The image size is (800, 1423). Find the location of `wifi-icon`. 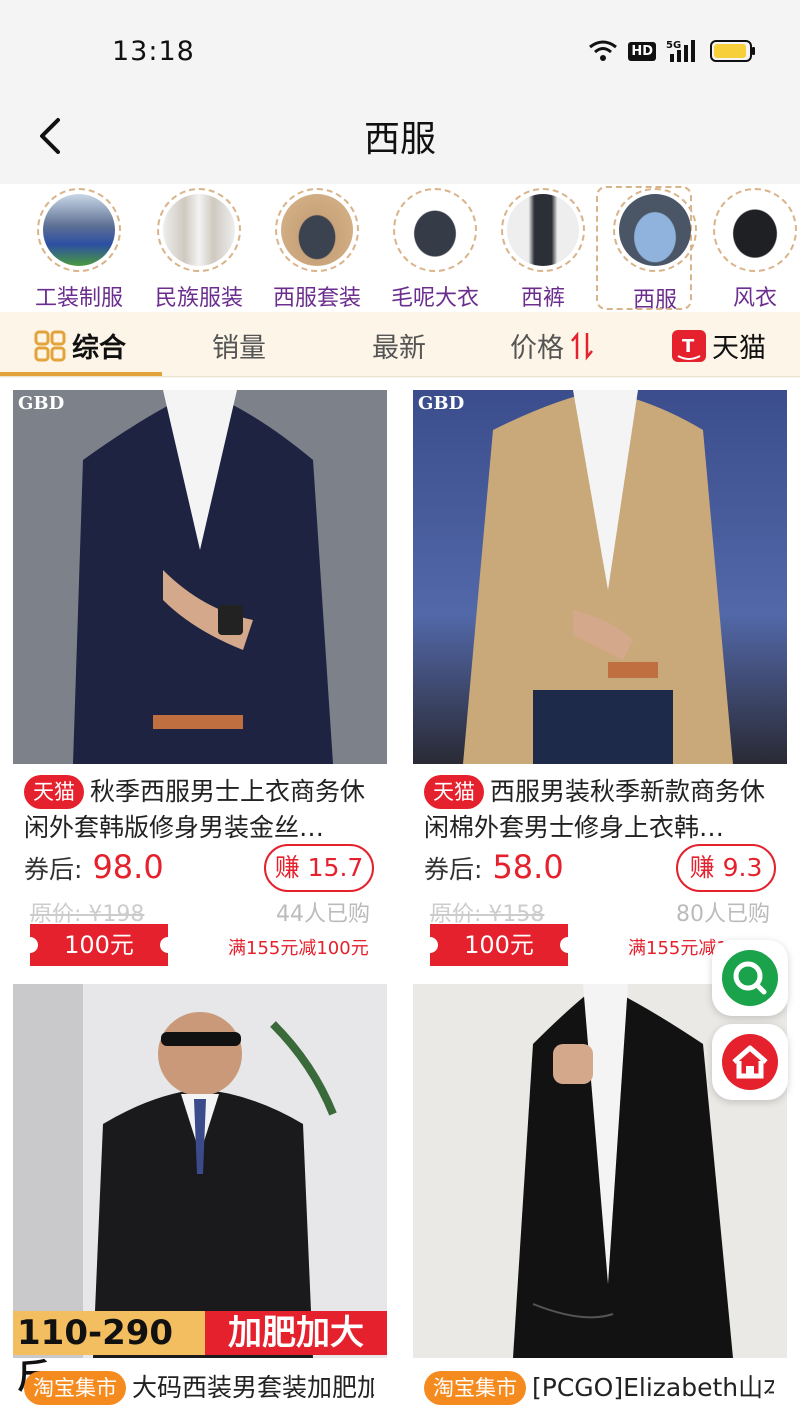

wifi-icon is located at coordinates (603, 50).